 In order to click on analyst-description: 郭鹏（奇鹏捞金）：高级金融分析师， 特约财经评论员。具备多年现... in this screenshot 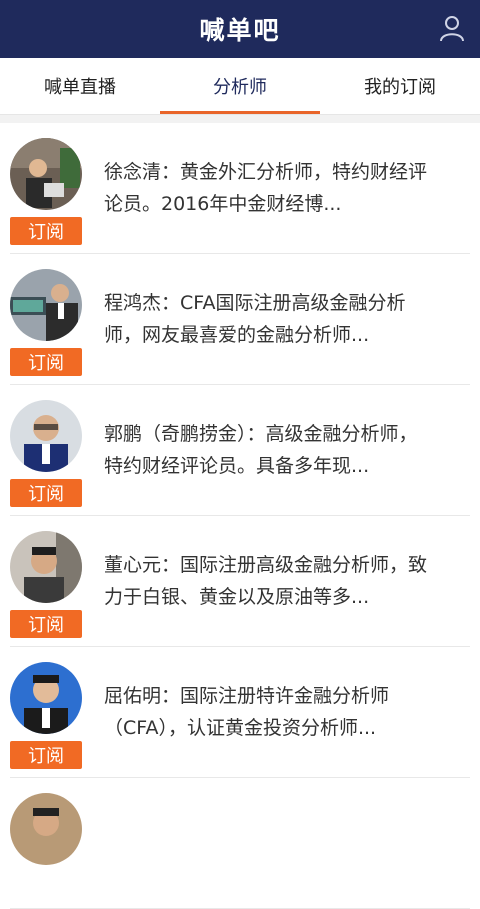, I will do `click(261, 450)`.